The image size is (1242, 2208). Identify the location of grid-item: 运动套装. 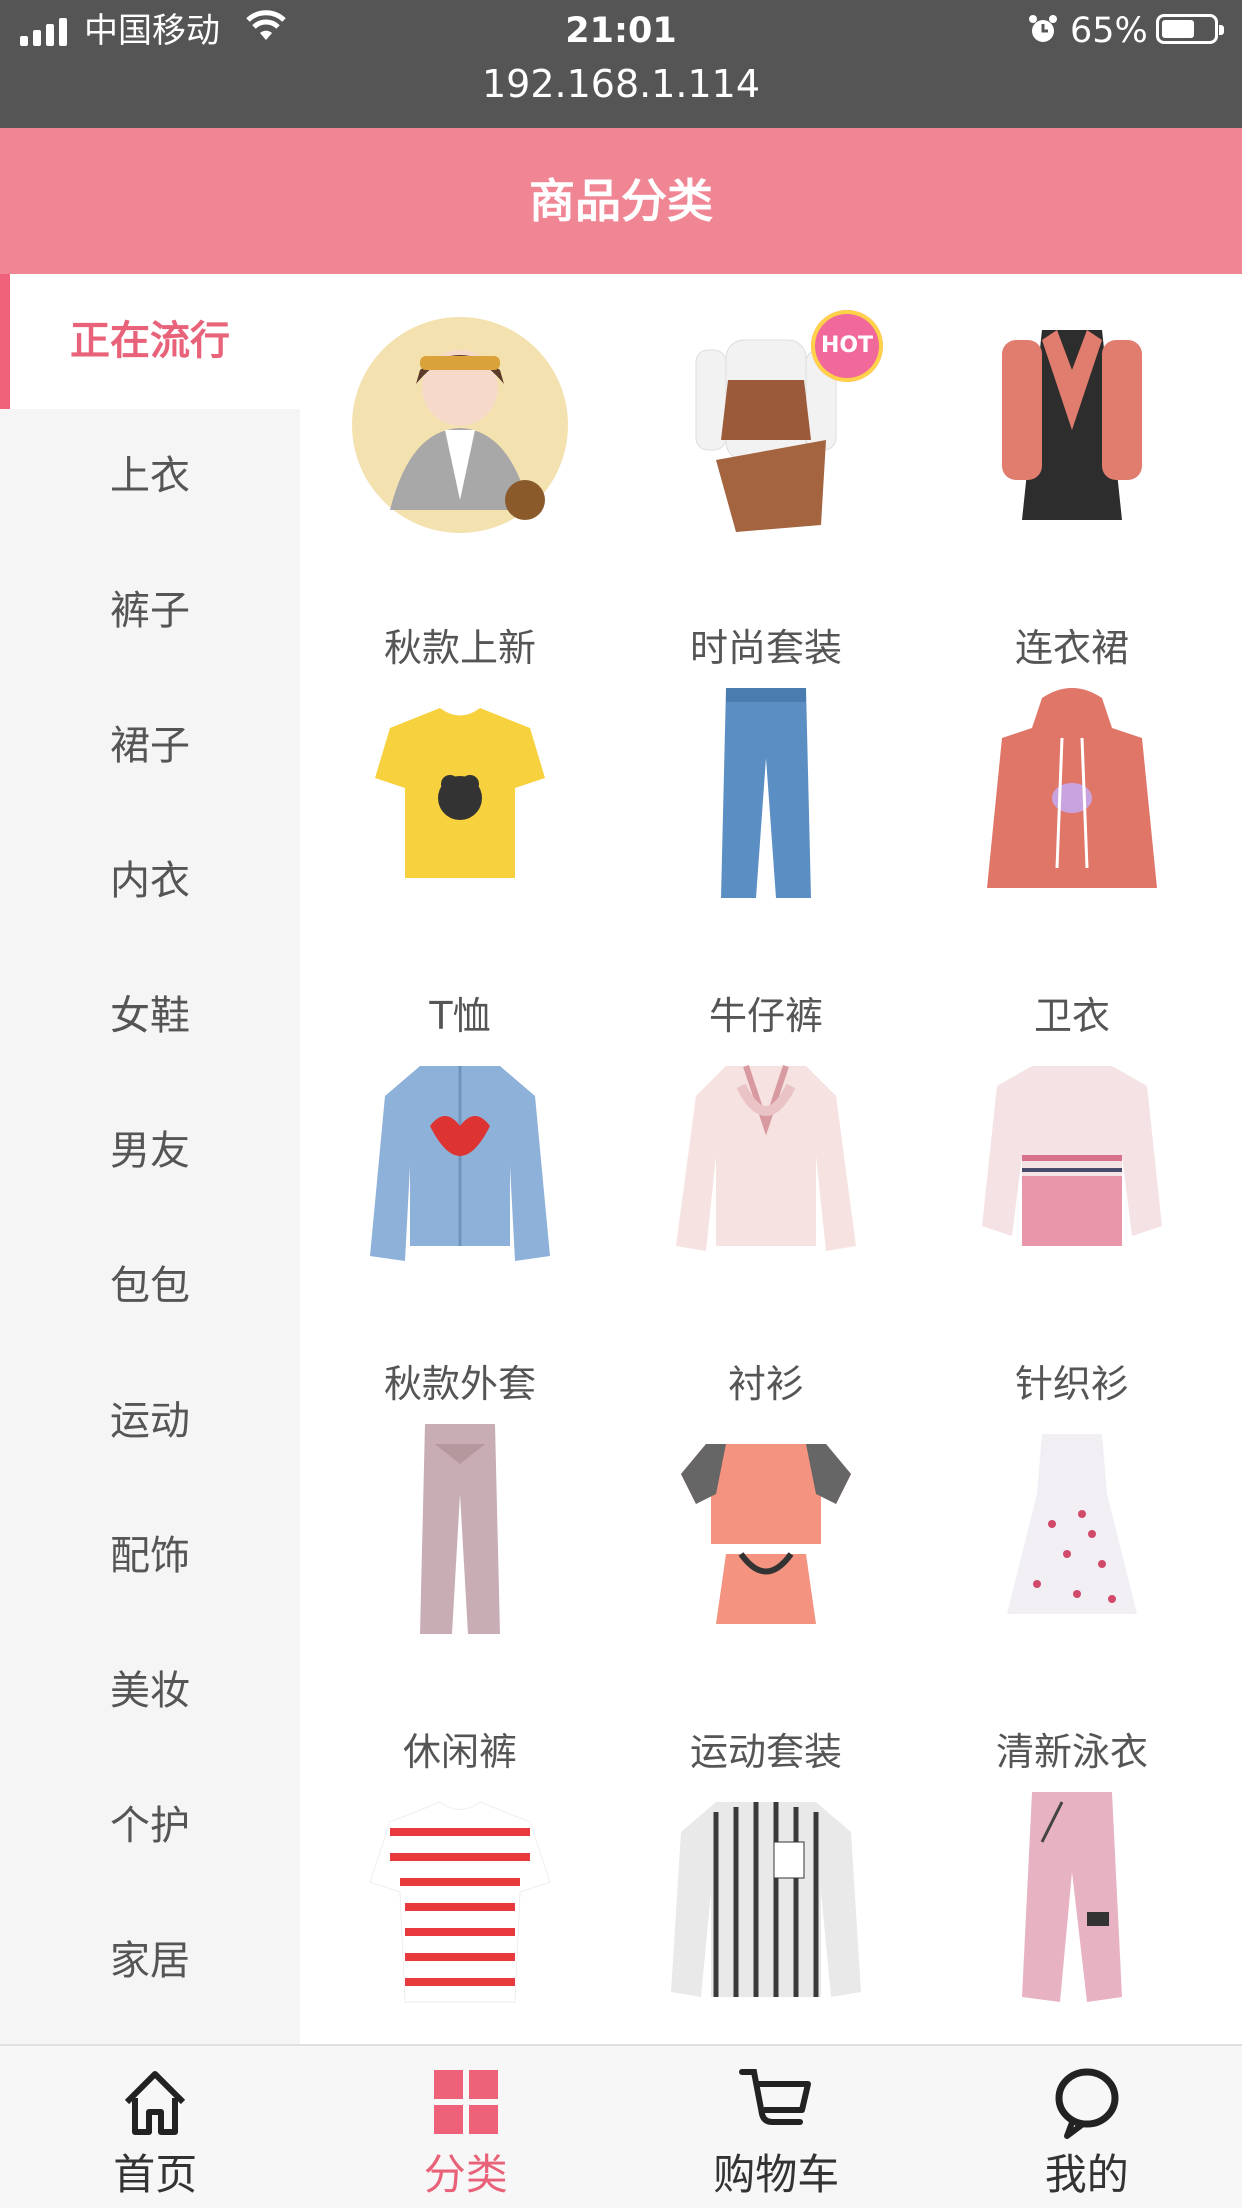
(766, 1598).